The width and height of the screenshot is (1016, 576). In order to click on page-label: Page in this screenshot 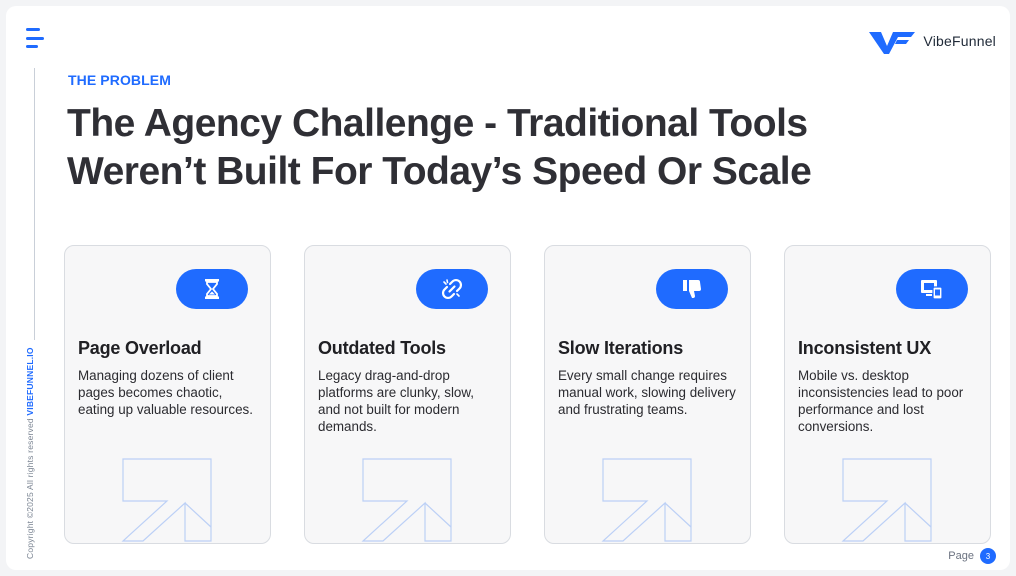, I will do `click(961, 556)`.